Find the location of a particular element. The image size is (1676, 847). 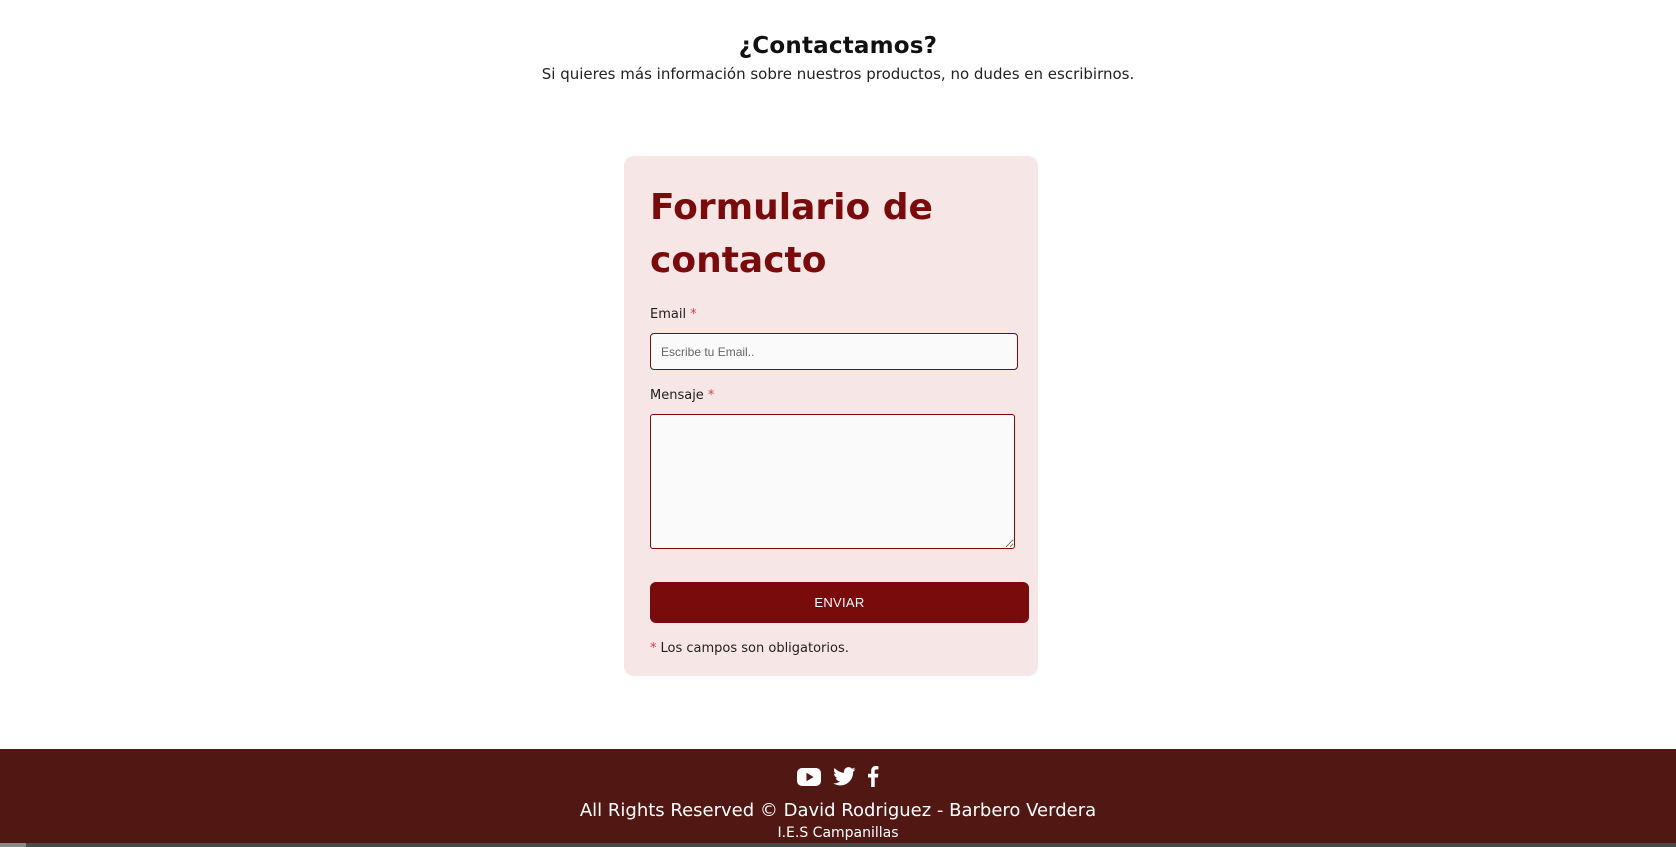

required-note-text: Los campos son obligatorios. is located at coordinates (754, 648).